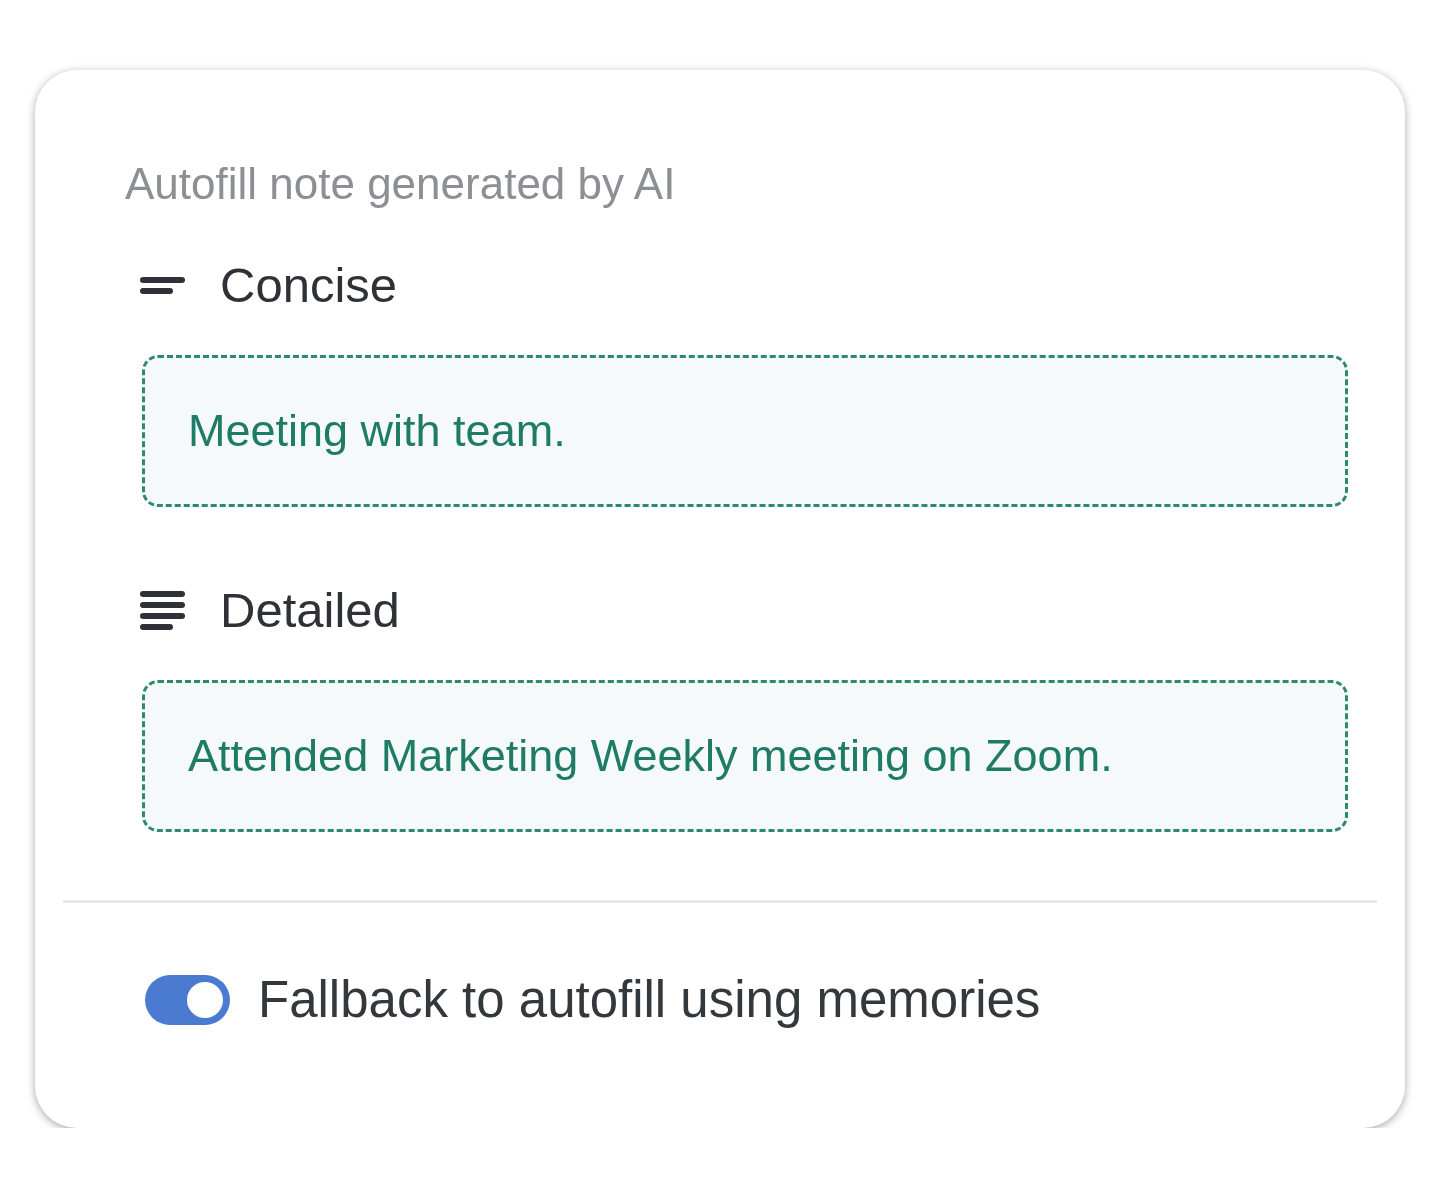 The image size is (1440, 1200). Describe the element at coordinates (401, 184) in the screenshot. I see `panel-title: Autofill note generated by AI` at that location.